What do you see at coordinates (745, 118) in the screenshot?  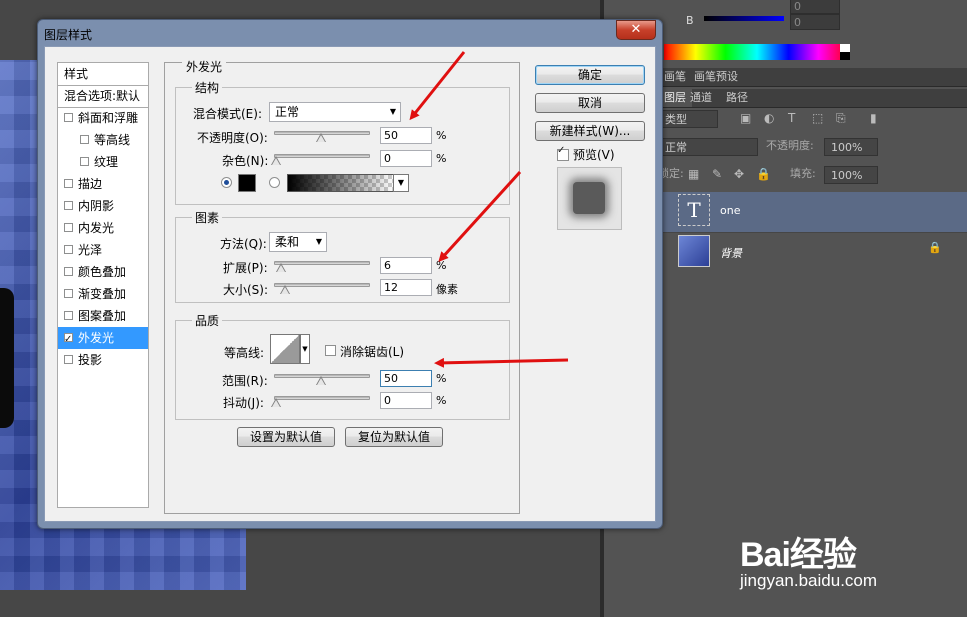 I see `pixel-filter-icon: ▣` at bounding box center [745, 118].